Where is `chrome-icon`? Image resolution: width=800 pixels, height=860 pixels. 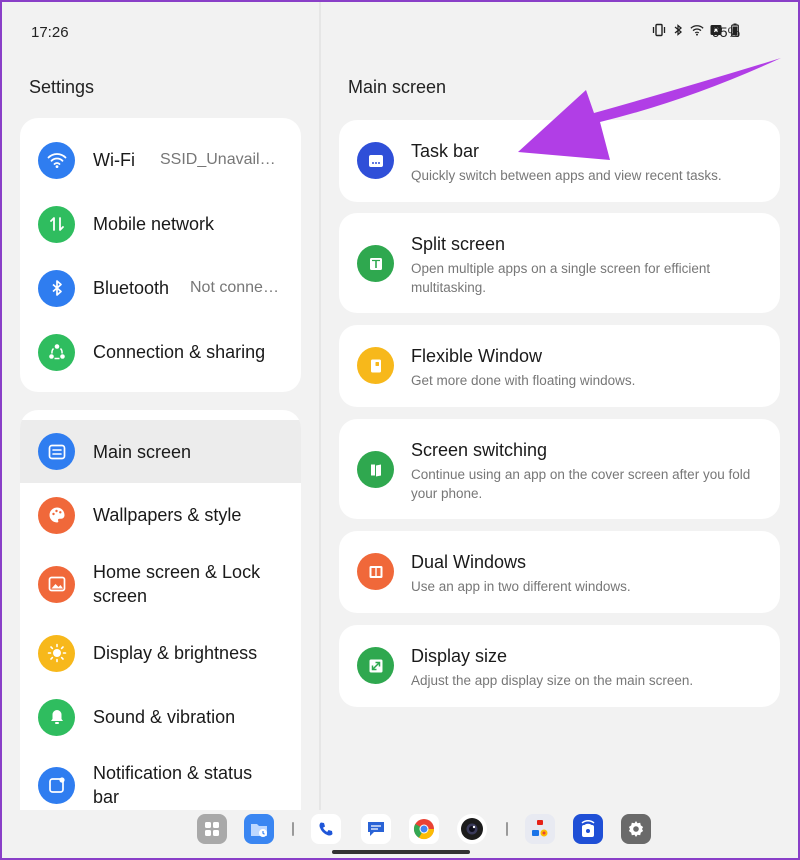 chrome-icon is located at coordinates (424, 829).